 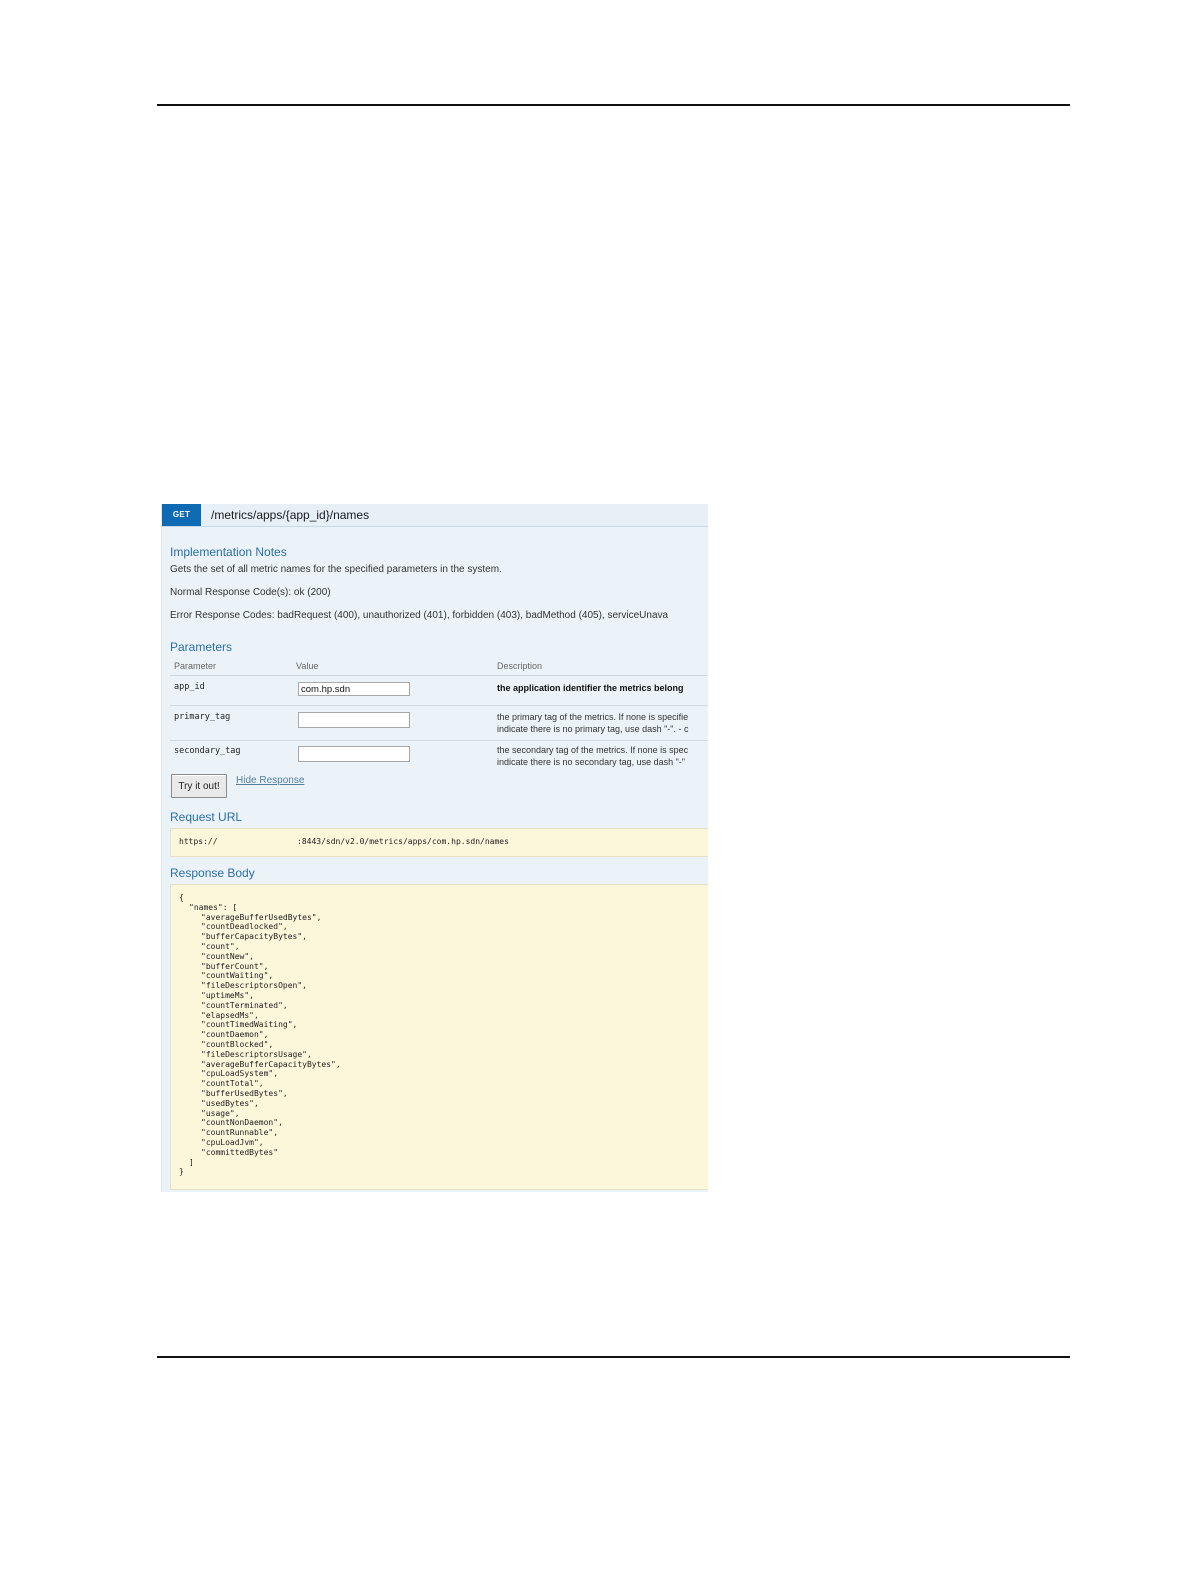 I want to click on json-name-entry: "averageBufferCapacityBytes",, so click(x=271, y=1064).